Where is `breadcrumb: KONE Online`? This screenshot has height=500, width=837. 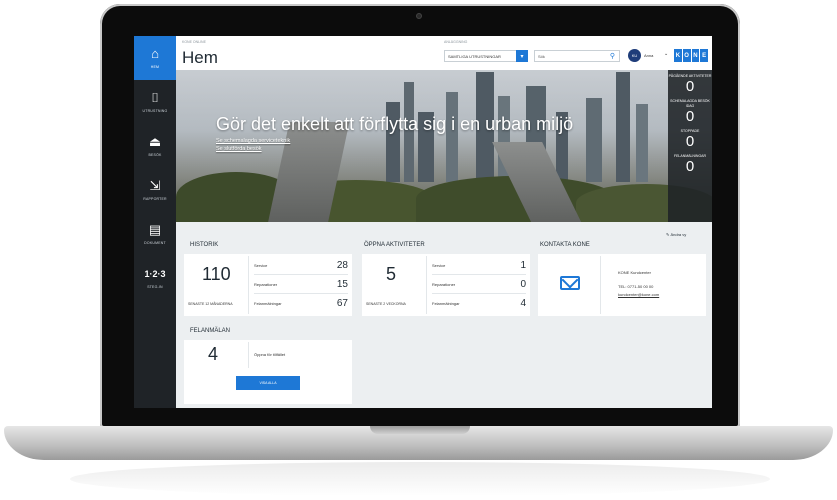
breadcrumb: KONE Online is located at coordinates (194, 42).